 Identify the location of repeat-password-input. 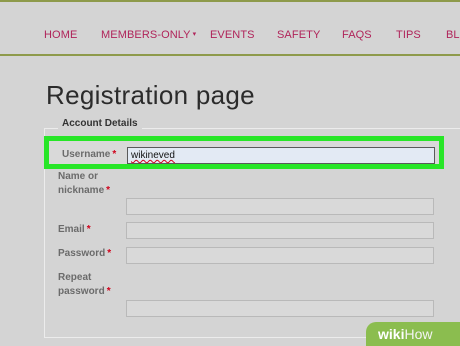
(280, 308).